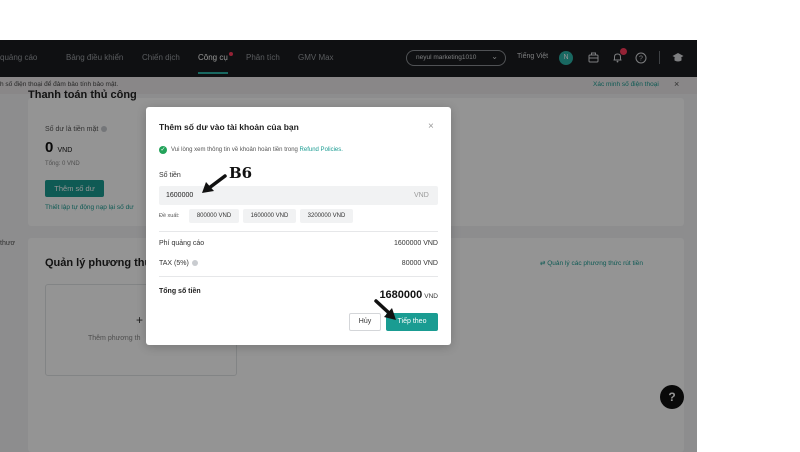 The width and height of the screenshot is (800, 452). Describe the element at coordinates (182, 243) in the screenshot. I see `ad-fee-label: Phí quảng cáo` at that location.